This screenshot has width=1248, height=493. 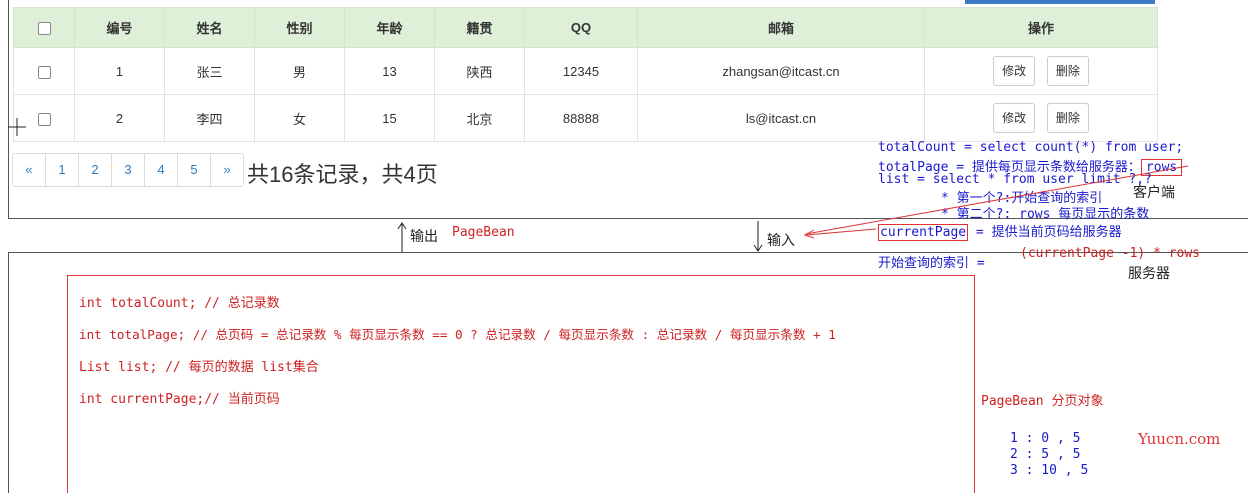 I want to click on output-label: 输出, so click(x=424, y=236).